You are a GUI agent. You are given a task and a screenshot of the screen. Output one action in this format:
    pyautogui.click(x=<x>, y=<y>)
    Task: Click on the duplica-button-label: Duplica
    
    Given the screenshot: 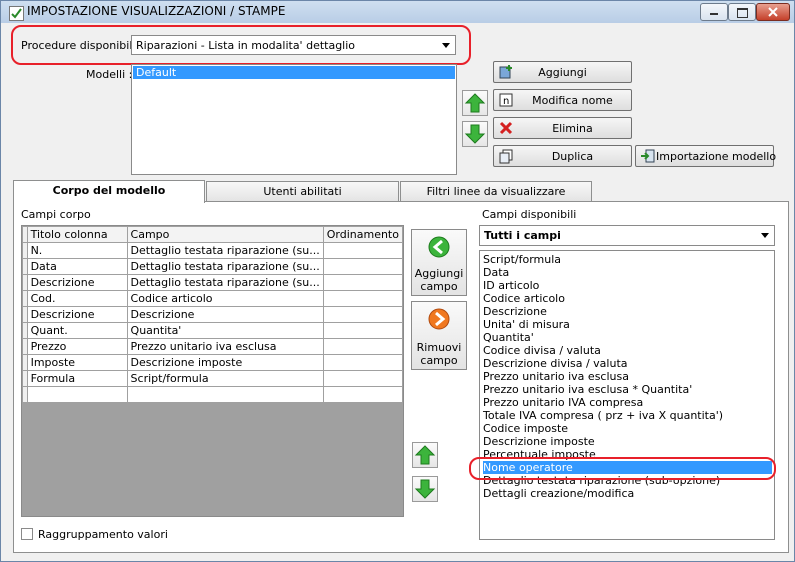 What is the action you would take?
    pyautogui.click(x=572, y=156)
    